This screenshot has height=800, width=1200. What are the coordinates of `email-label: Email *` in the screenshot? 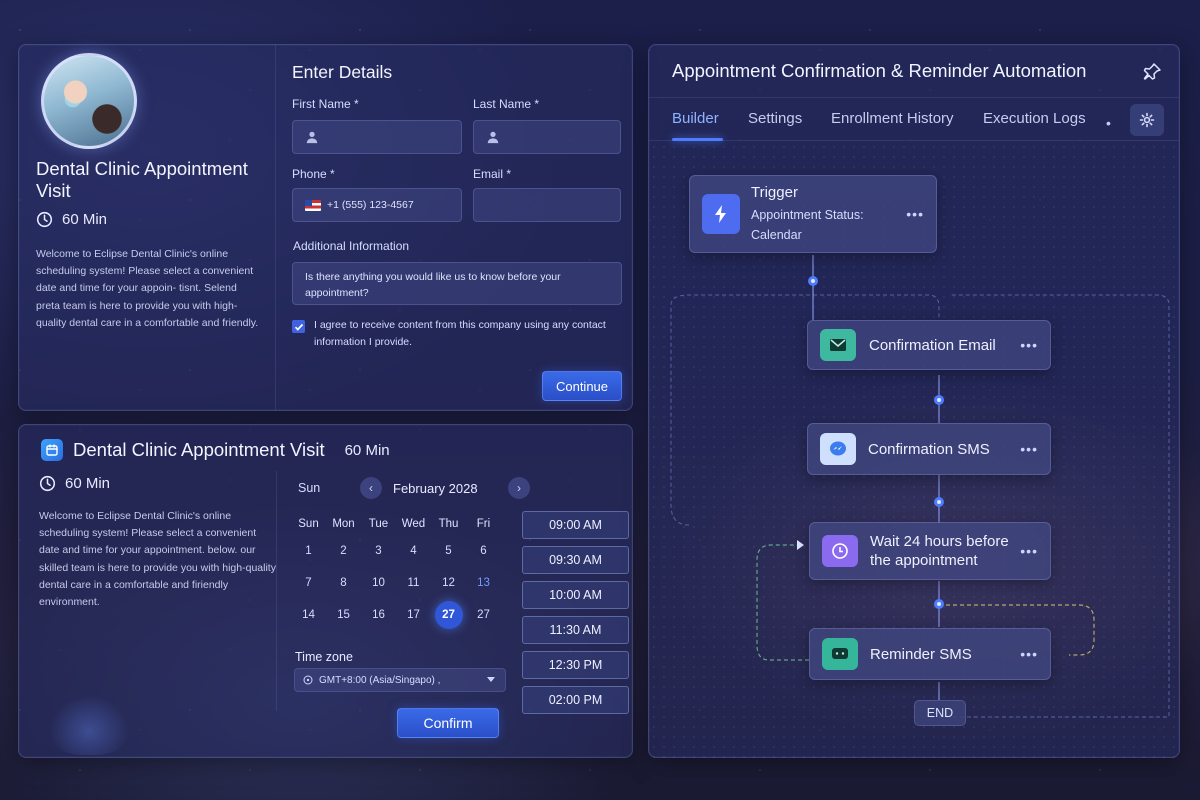 It's located at (492, 174).